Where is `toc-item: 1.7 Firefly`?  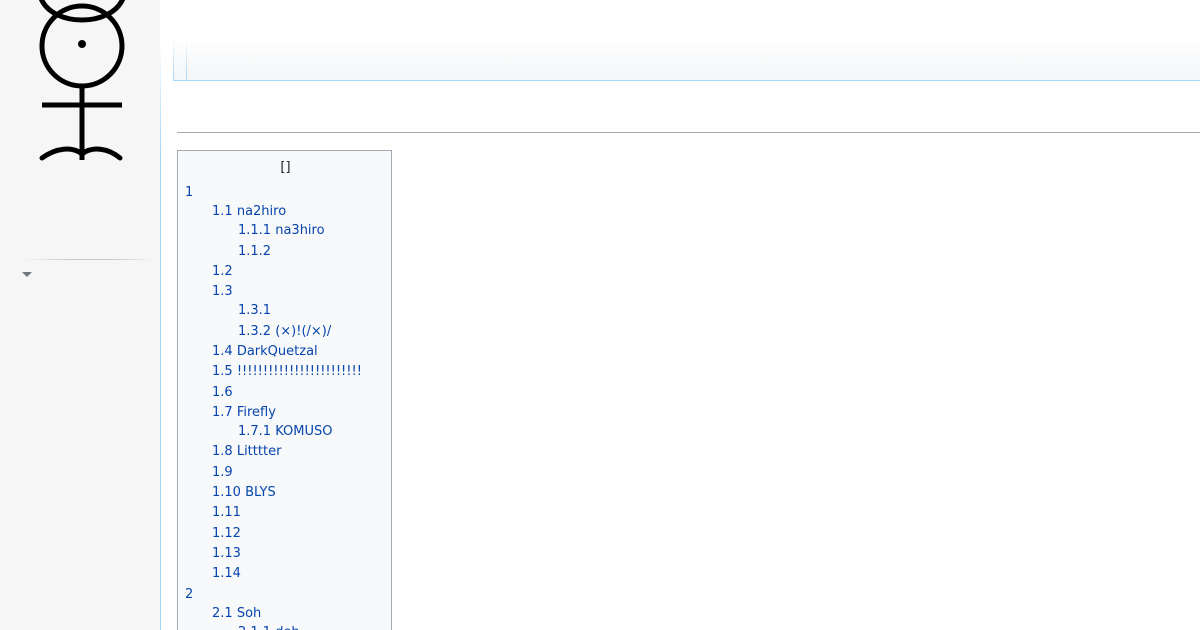 toc-item: 1.7 Firefly is located at coordinates (244, 413).